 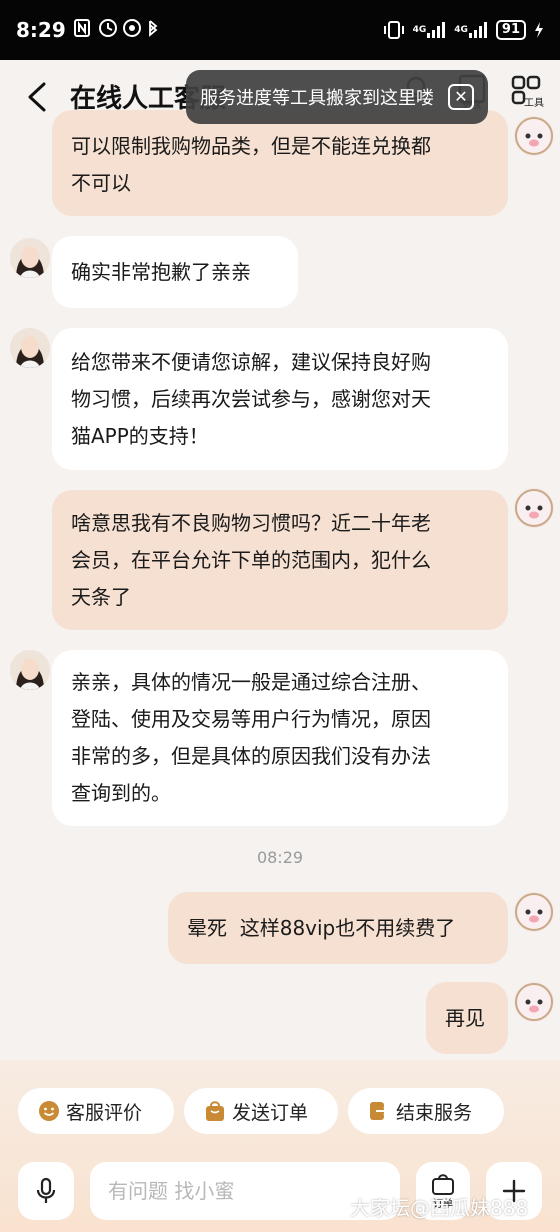 I want to click on notification-icons-set, so click(x=115, y=28).